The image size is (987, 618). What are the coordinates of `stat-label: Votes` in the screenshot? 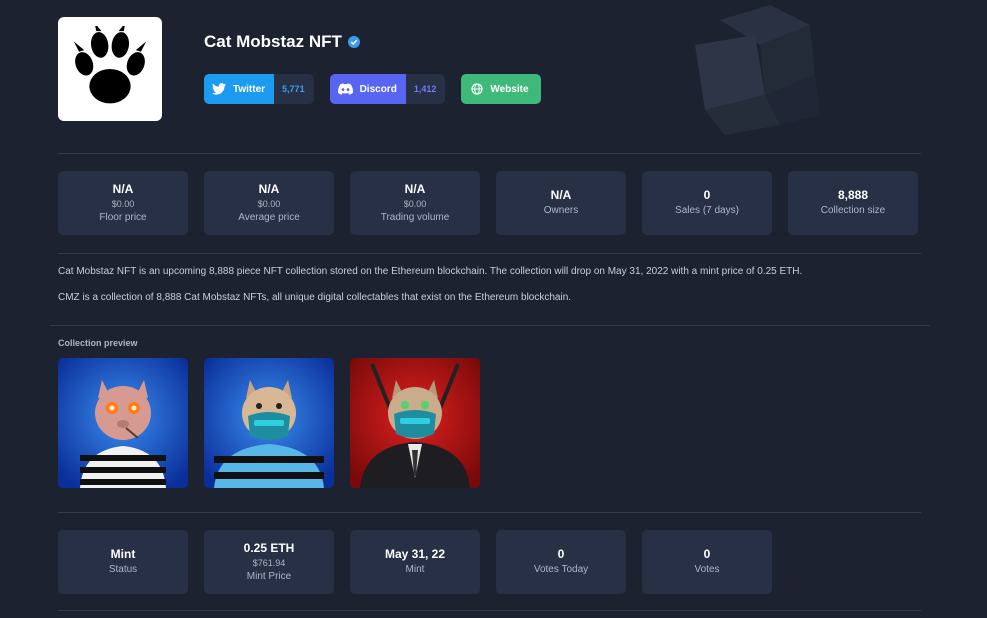 It's located at (707, 569).